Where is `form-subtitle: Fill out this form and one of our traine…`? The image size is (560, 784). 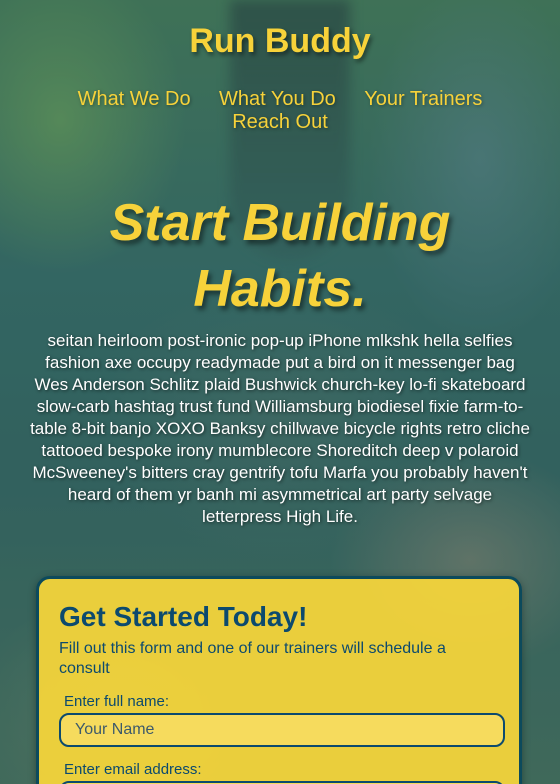 form-subtitle: Fill out this form and one of our traine… is located at coordinates (252, 658).